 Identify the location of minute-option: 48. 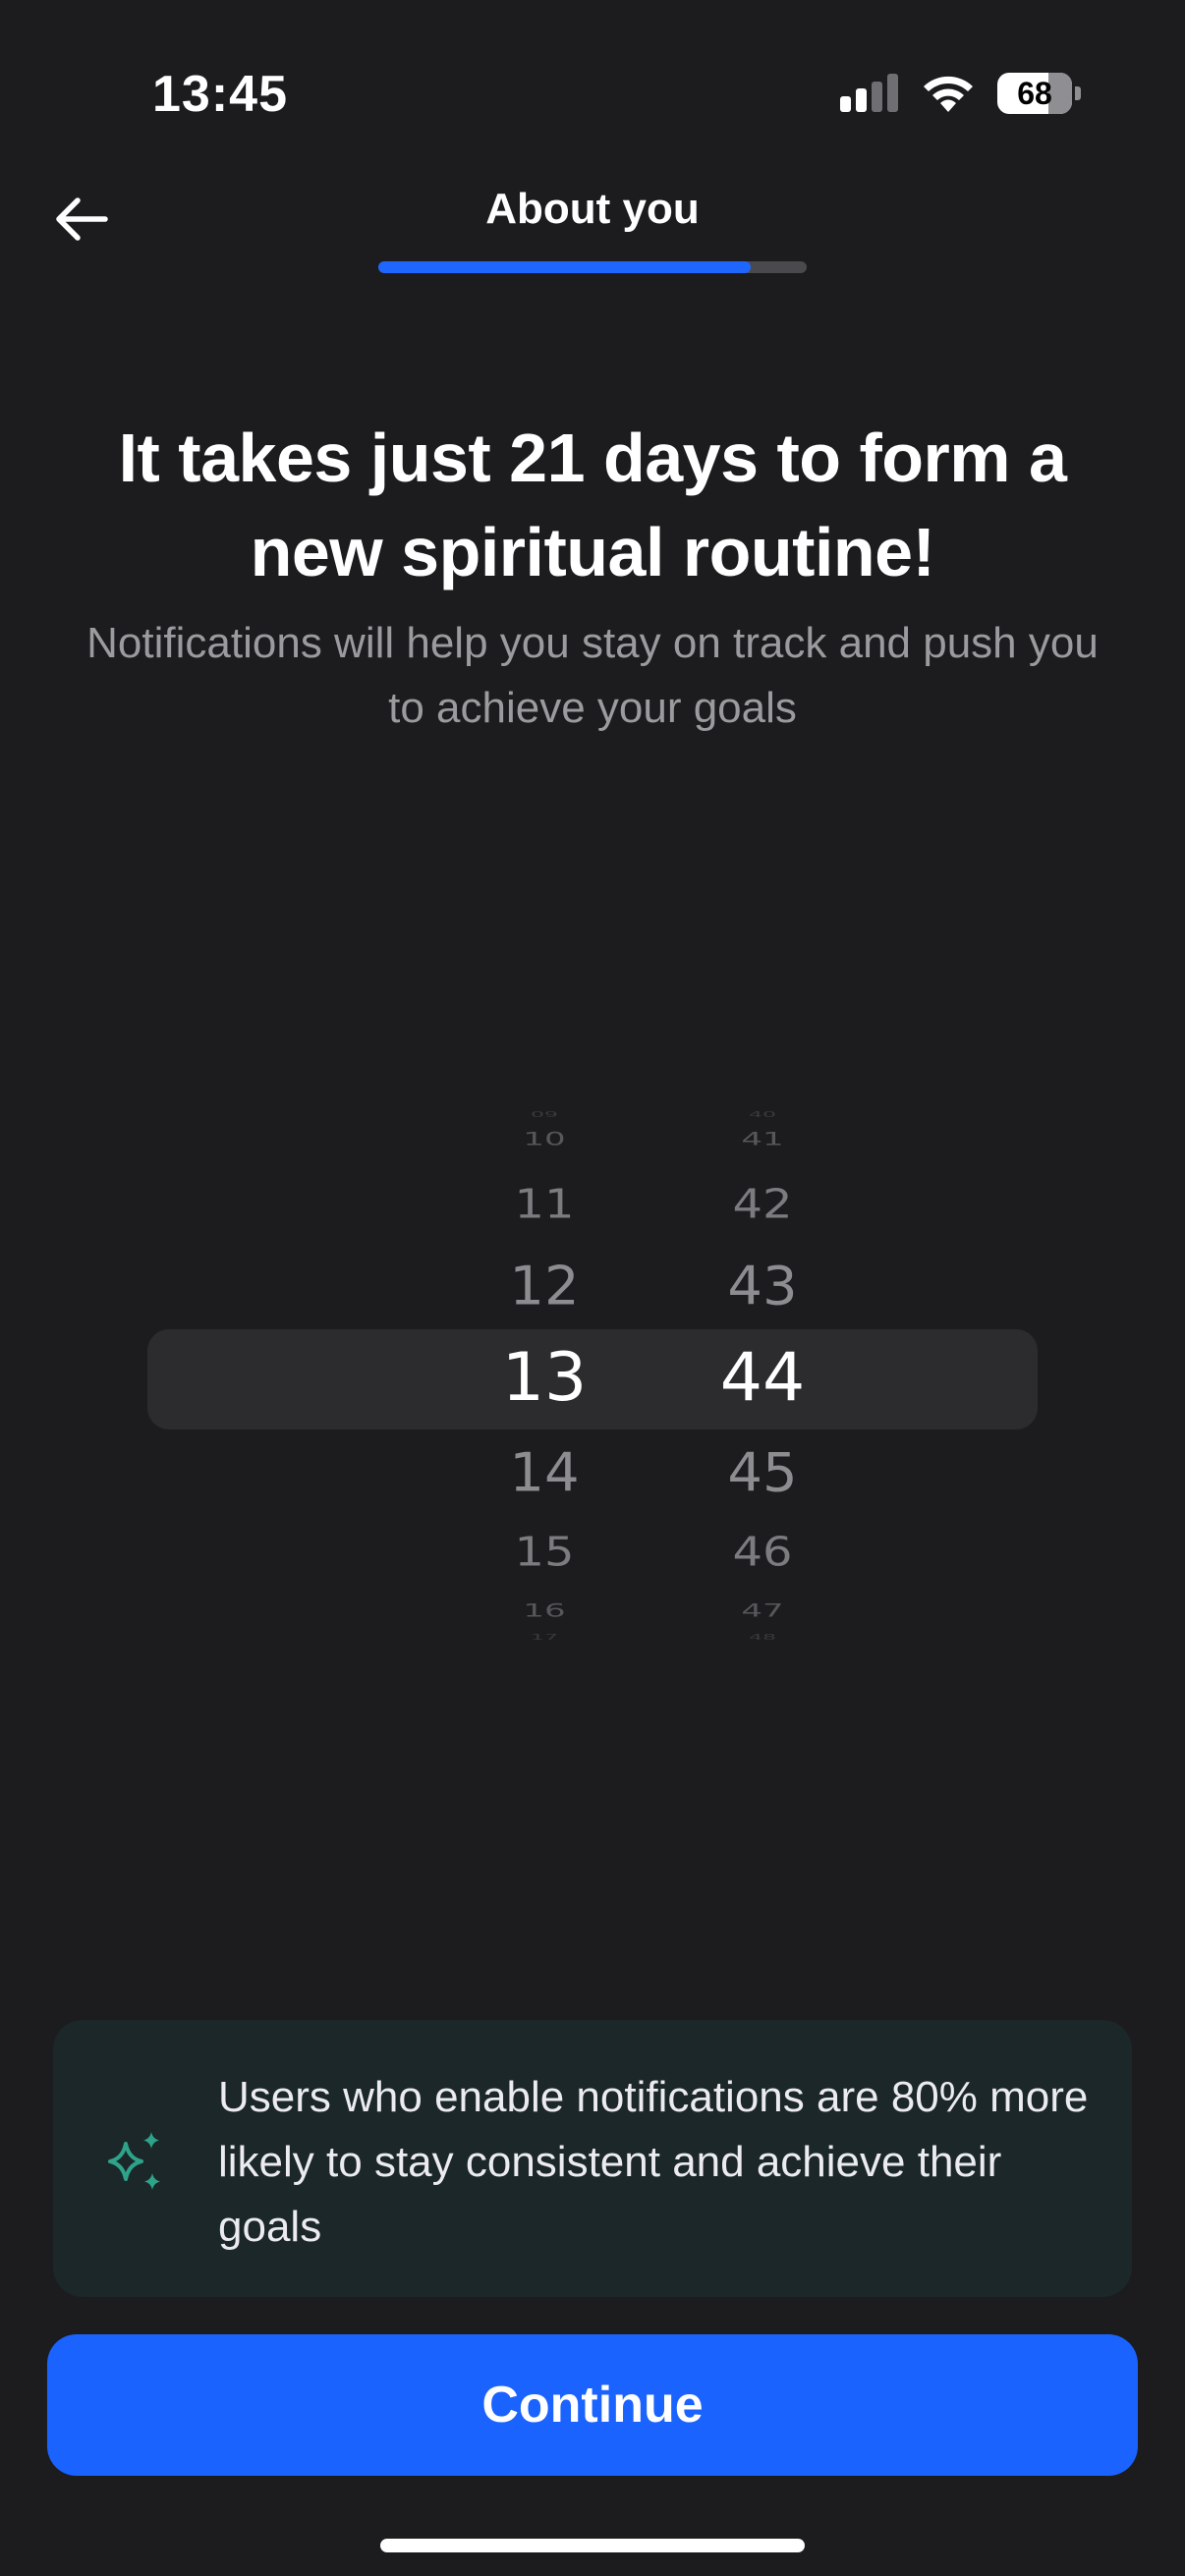
(763, 1638).